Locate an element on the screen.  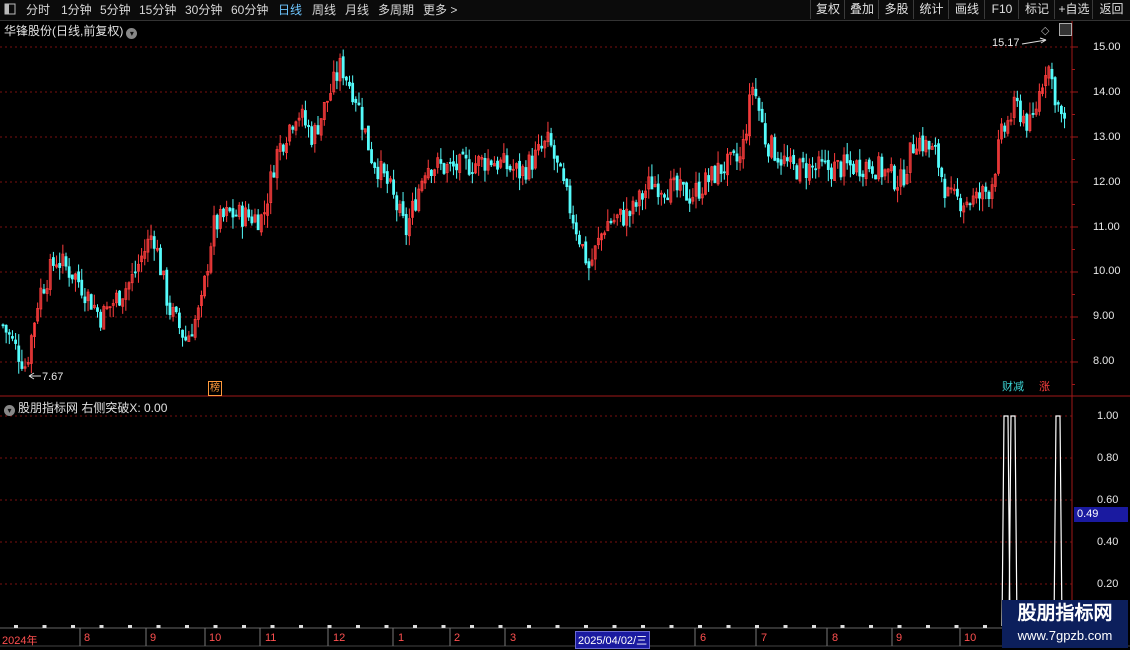
y-tick: 14.00 is located at coordinates (1107, 92).